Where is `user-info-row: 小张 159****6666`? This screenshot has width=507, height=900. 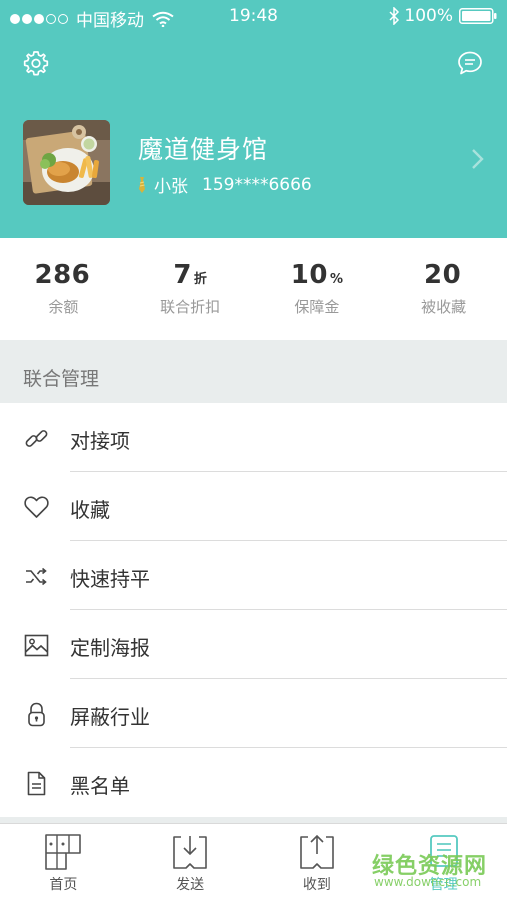 user-info-row: 小张 159****6666 is located at coordinates (224, 184).